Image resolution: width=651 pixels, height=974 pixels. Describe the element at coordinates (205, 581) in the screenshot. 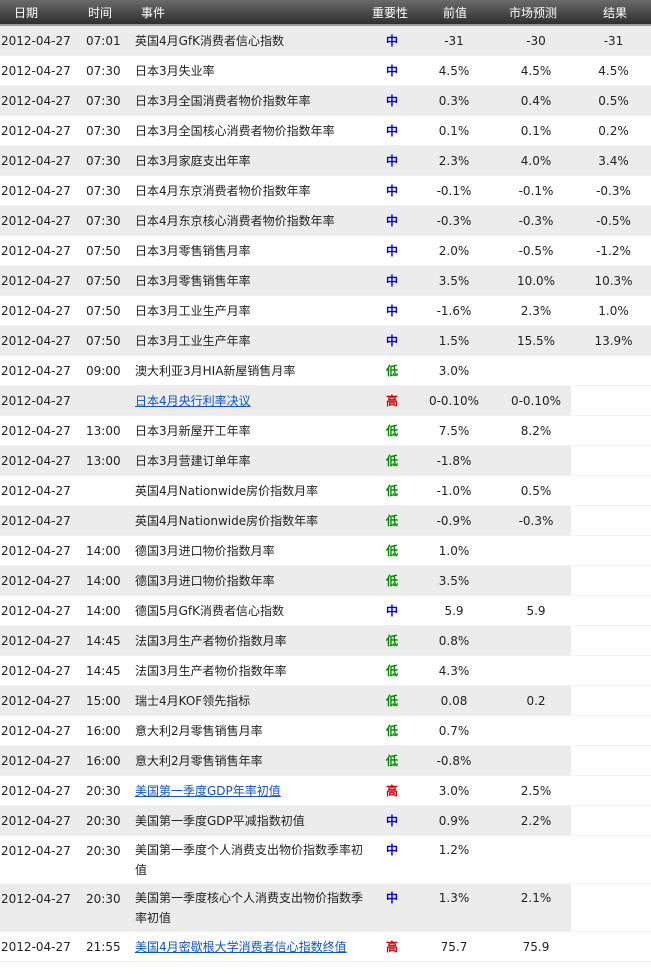

I see `row-event: 德国3月进口物价指数年率` at that location.